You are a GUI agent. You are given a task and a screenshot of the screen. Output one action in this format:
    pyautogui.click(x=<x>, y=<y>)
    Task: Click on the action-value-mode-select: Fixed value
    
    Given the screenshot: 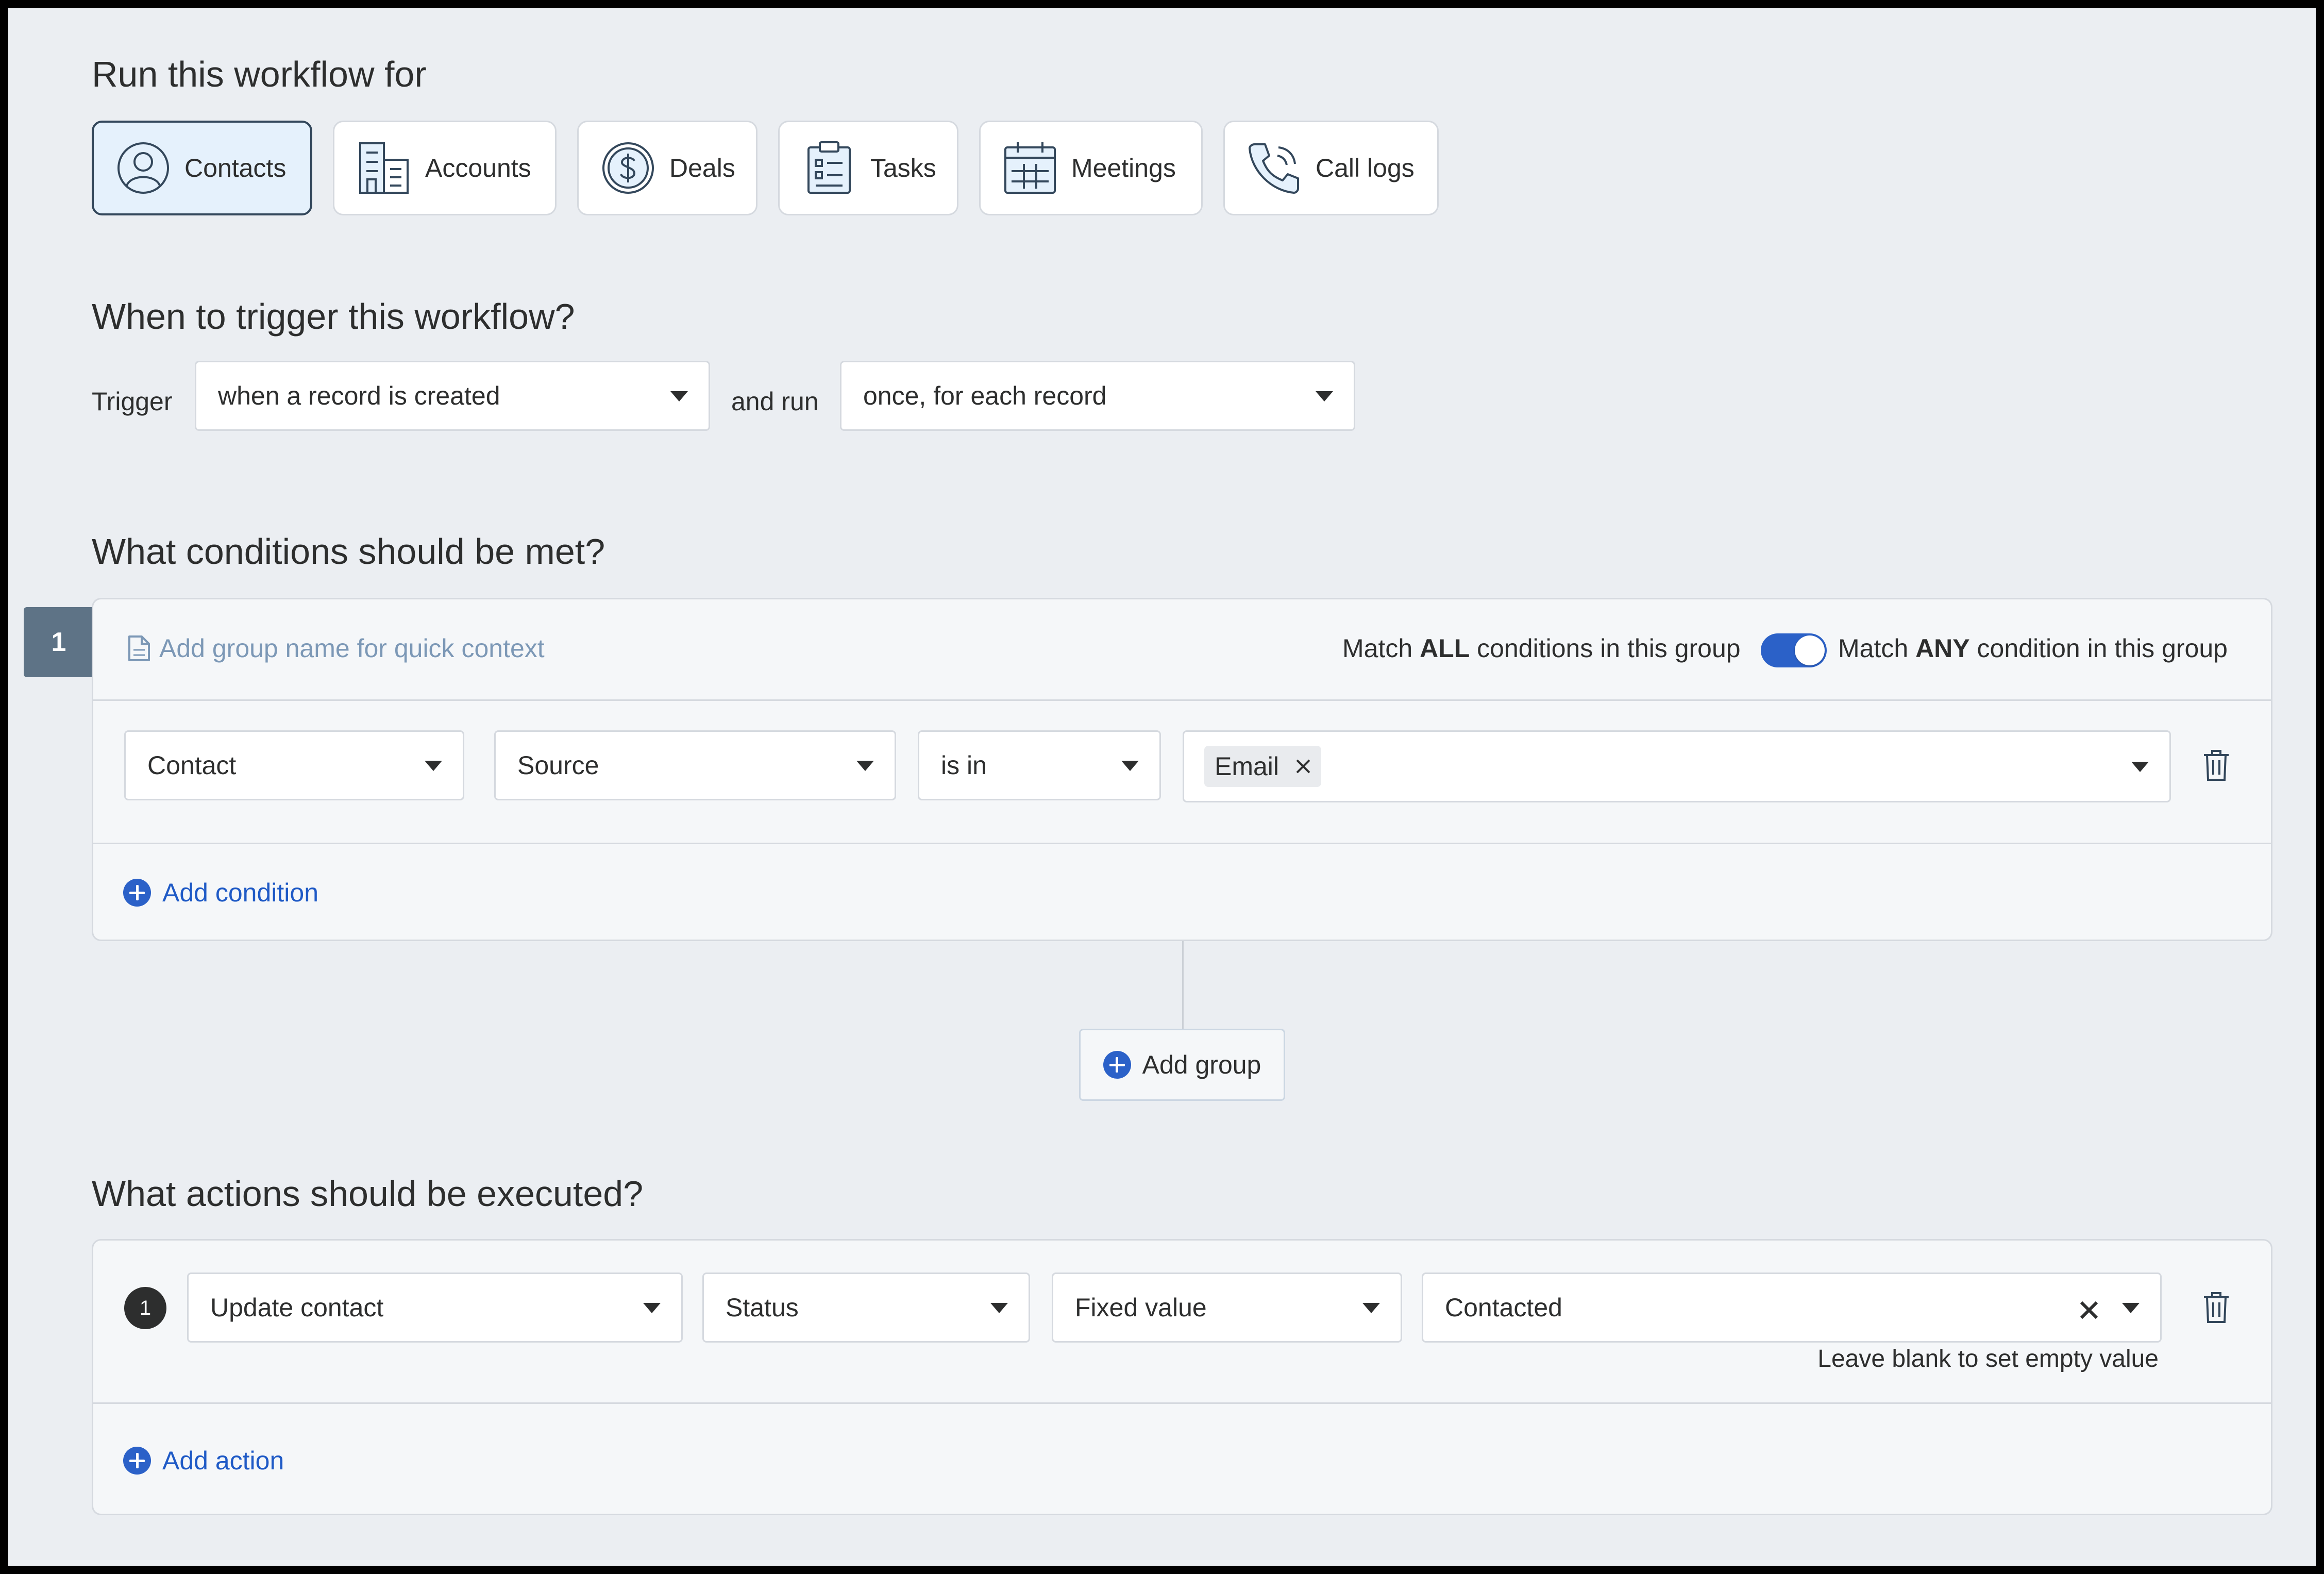 What is the action you would take?
    pyautogui.click(x=1227, y=1308)
    